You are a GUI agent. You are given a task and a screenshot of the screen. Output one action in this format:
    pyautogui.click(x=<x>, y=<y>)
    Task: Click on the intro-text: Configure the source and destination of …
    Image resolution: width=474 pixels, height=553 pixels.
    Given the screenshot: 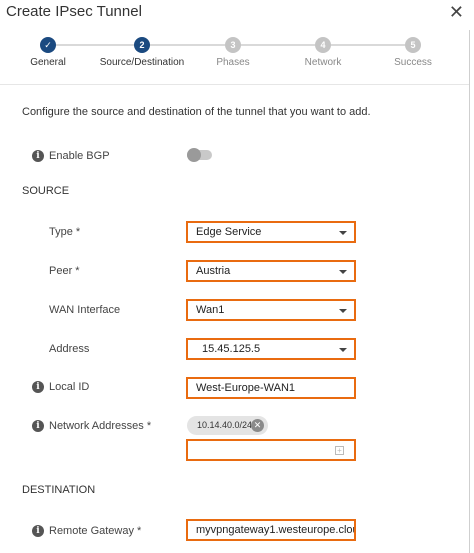 What is the action you would take?
    pyautogui.click(x=196, y=112)
    